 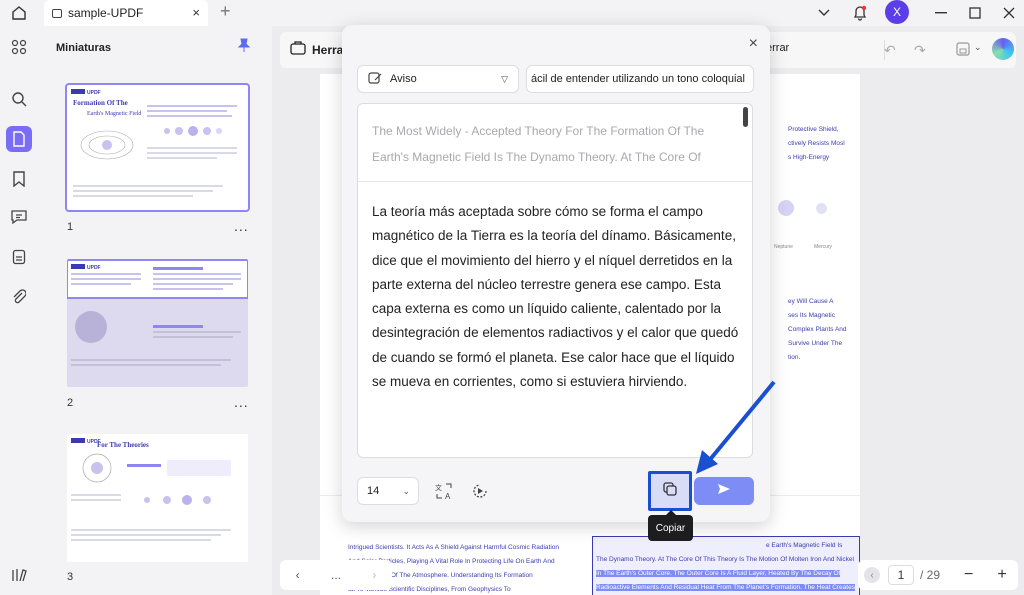 I want to click on document-icon, so click(x=57, y=13).